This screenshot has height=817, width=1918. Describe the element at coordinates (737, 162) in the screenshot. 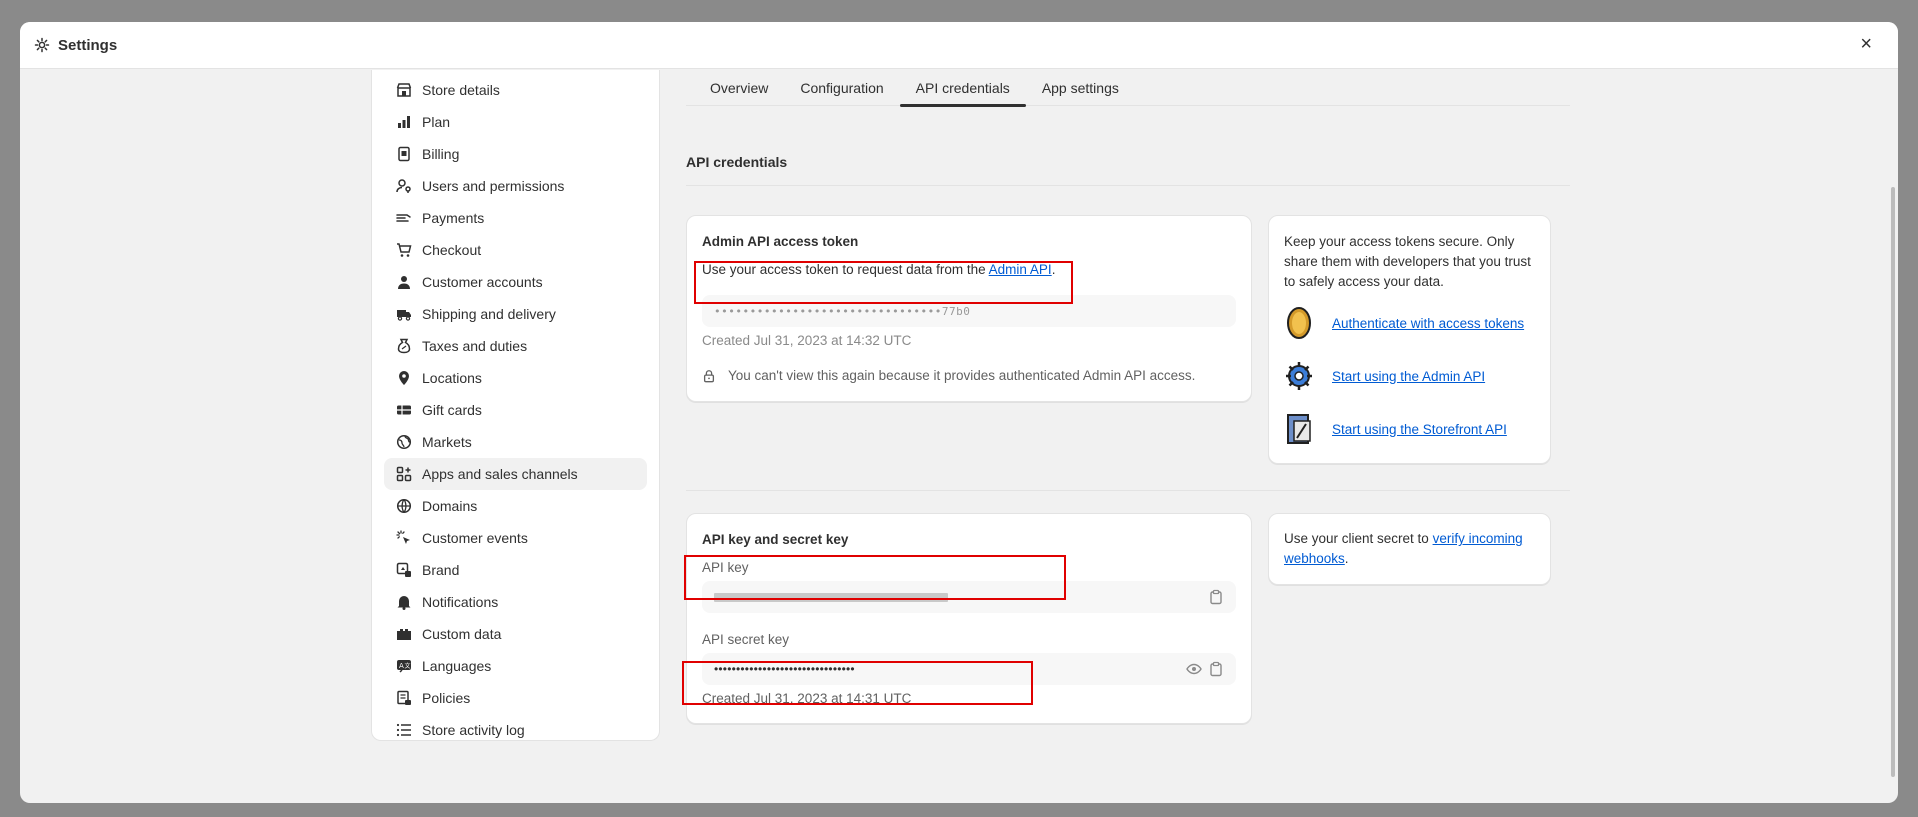

I see `section-title: API credentials` at that location.